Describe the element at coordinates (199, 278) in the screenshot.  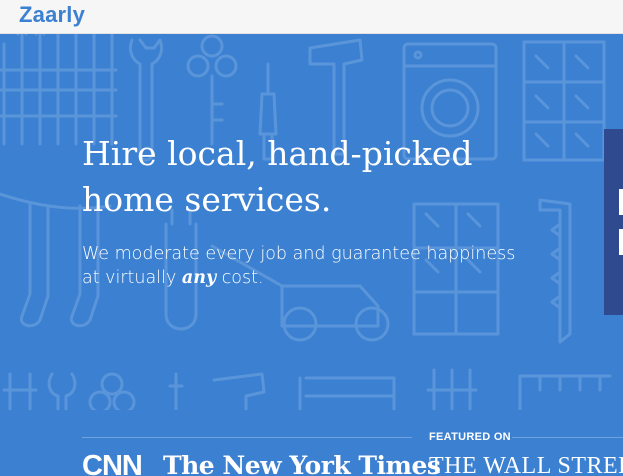
I see `subline-emphasis: any` at that location.